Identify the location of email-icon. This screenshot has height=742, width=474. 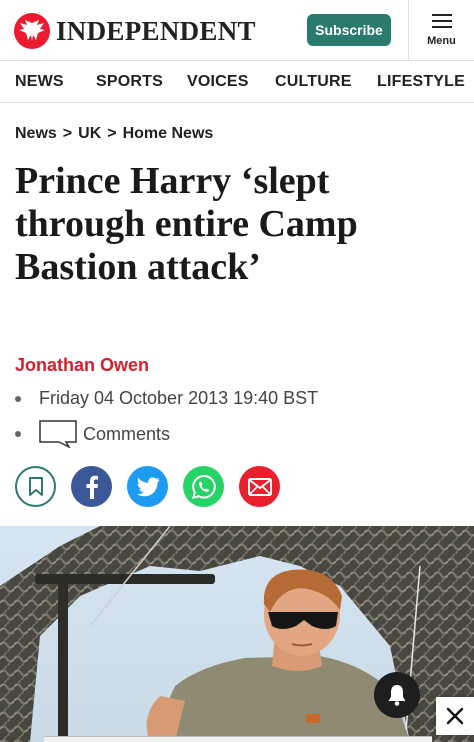
(259, 486).